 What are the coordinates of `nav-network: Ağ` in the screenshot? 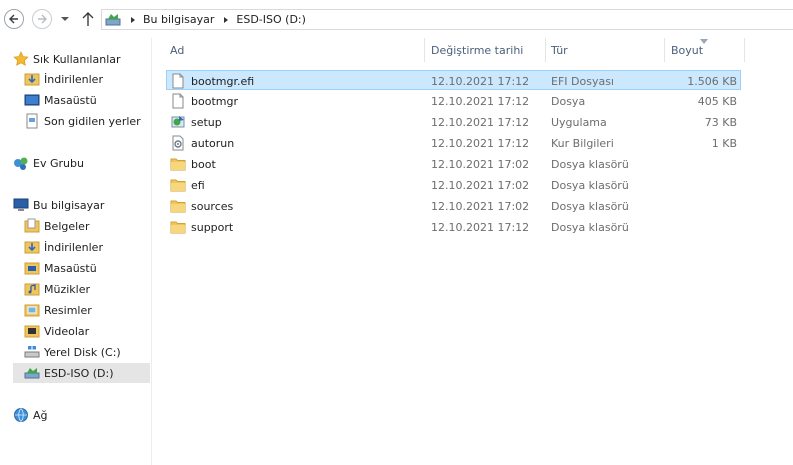 It's located at (30, 415).